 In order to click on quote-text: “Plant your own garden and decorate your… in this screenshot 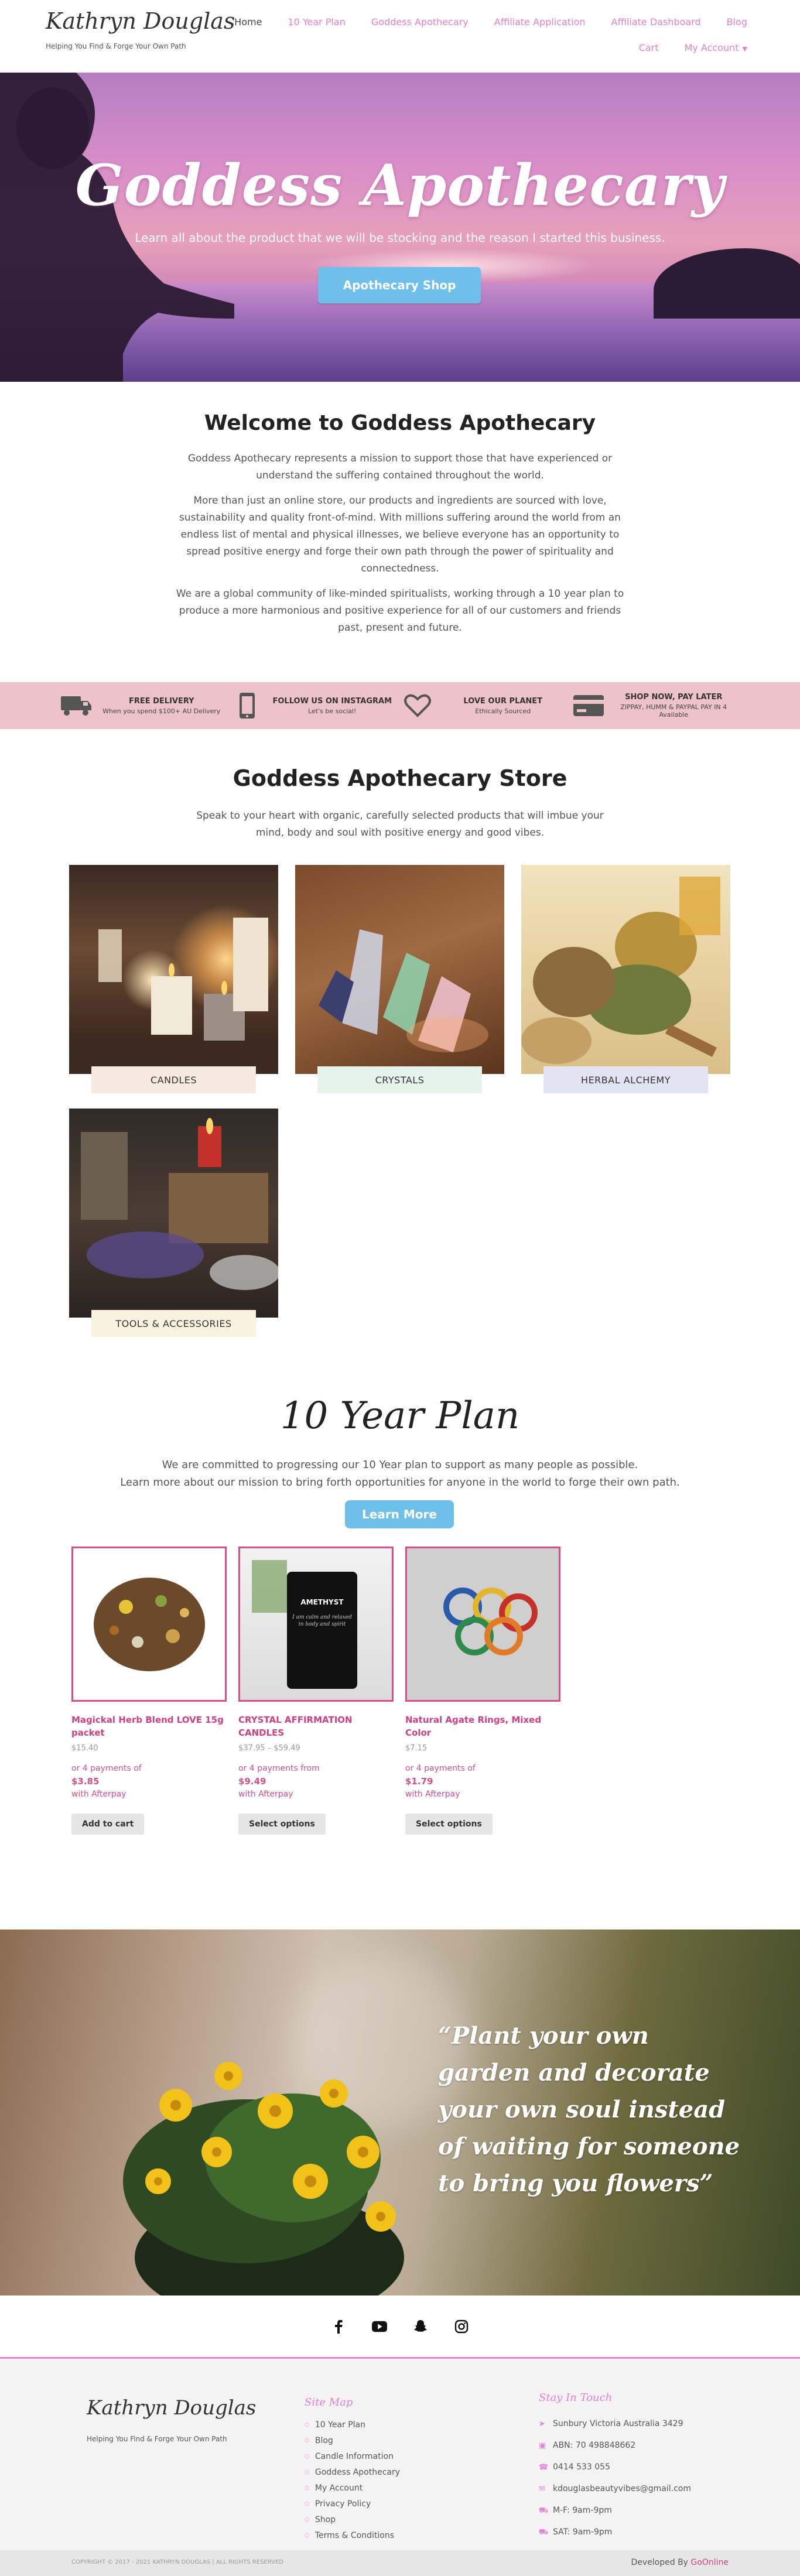, I will do `click(589, 2109)`.